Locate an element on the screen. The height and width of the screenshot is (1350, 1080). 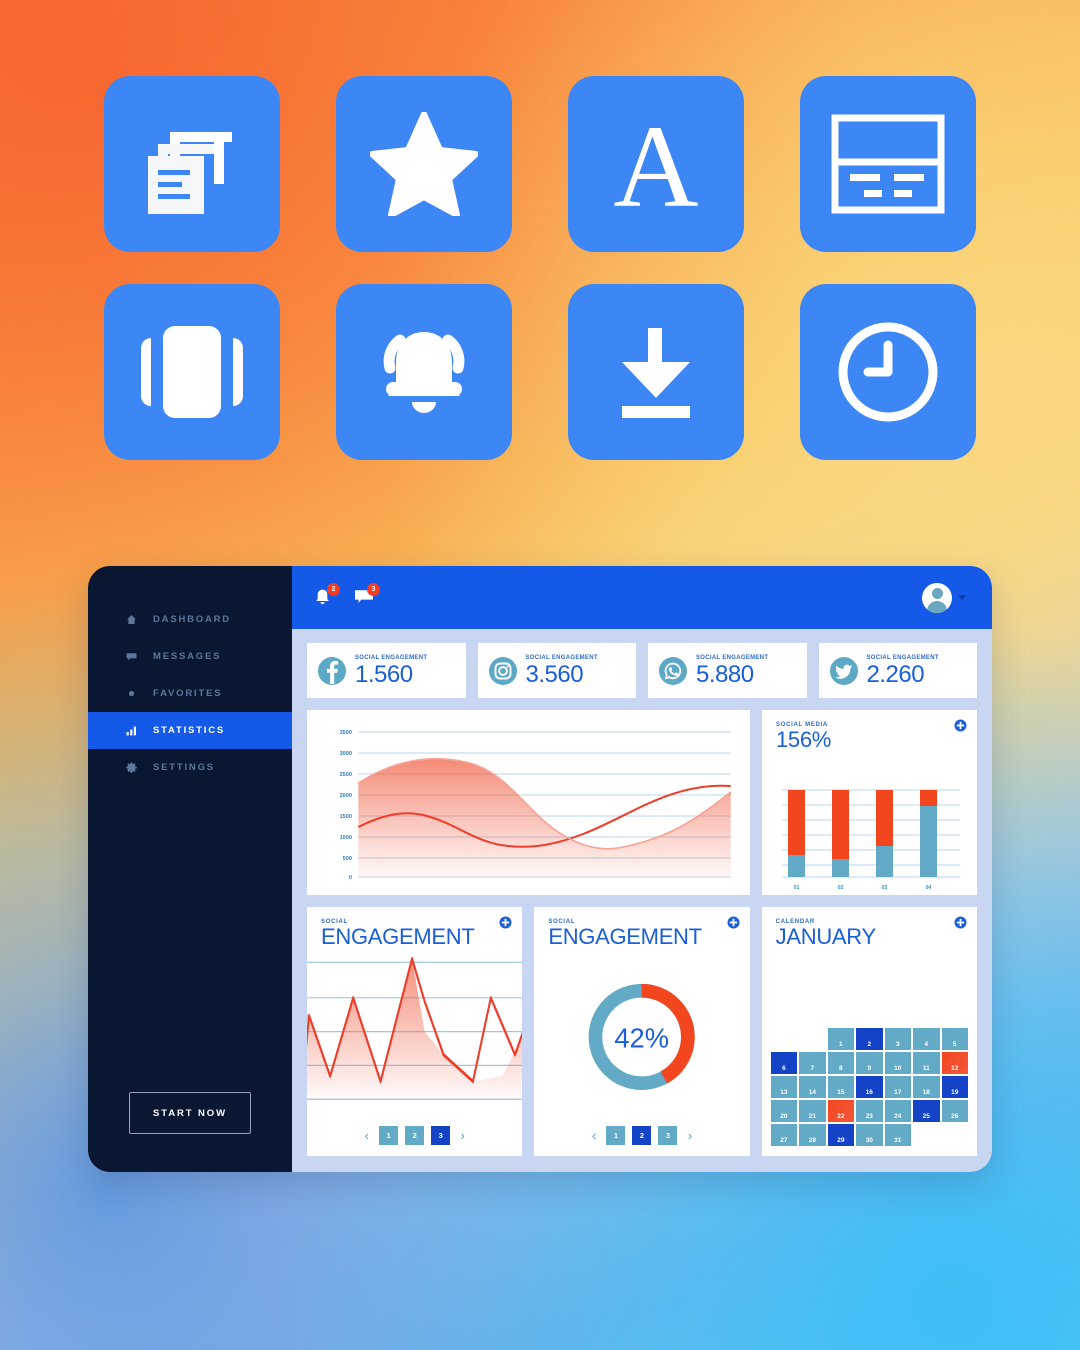
svg-text: 3000 is located at coordinates (346, 754).